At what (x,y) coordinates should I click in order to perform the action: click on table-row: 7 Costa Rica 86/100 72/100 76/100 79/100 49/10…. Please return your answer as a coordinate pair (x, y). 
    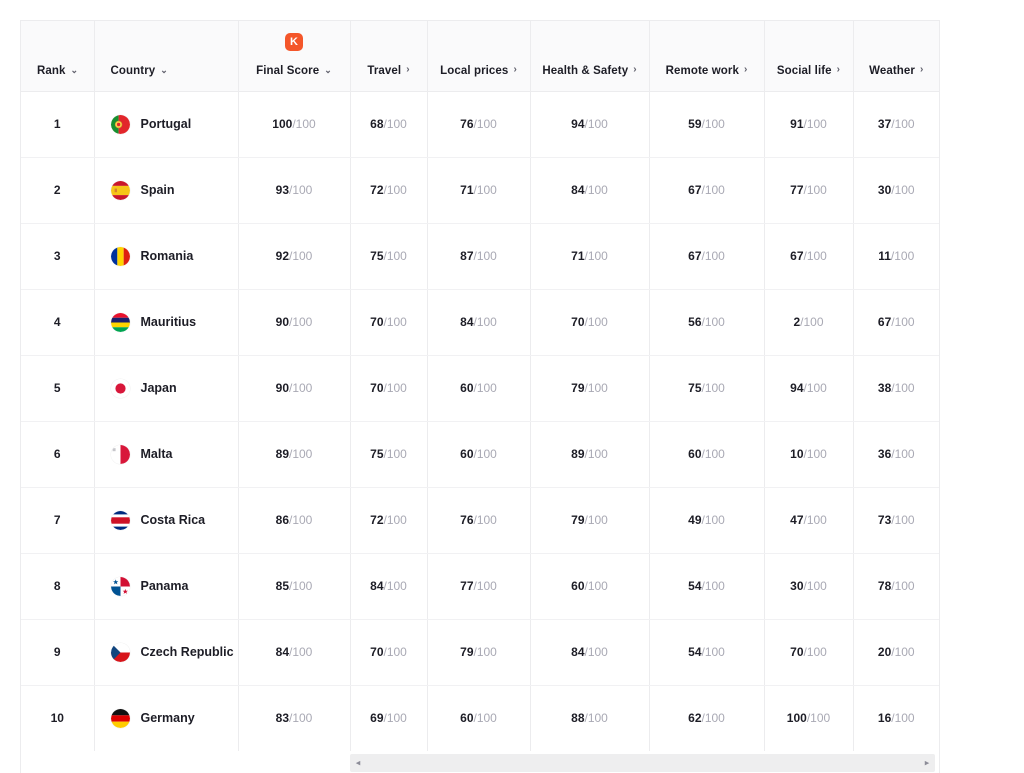
    Looking at the image, I should click on (480, 520).